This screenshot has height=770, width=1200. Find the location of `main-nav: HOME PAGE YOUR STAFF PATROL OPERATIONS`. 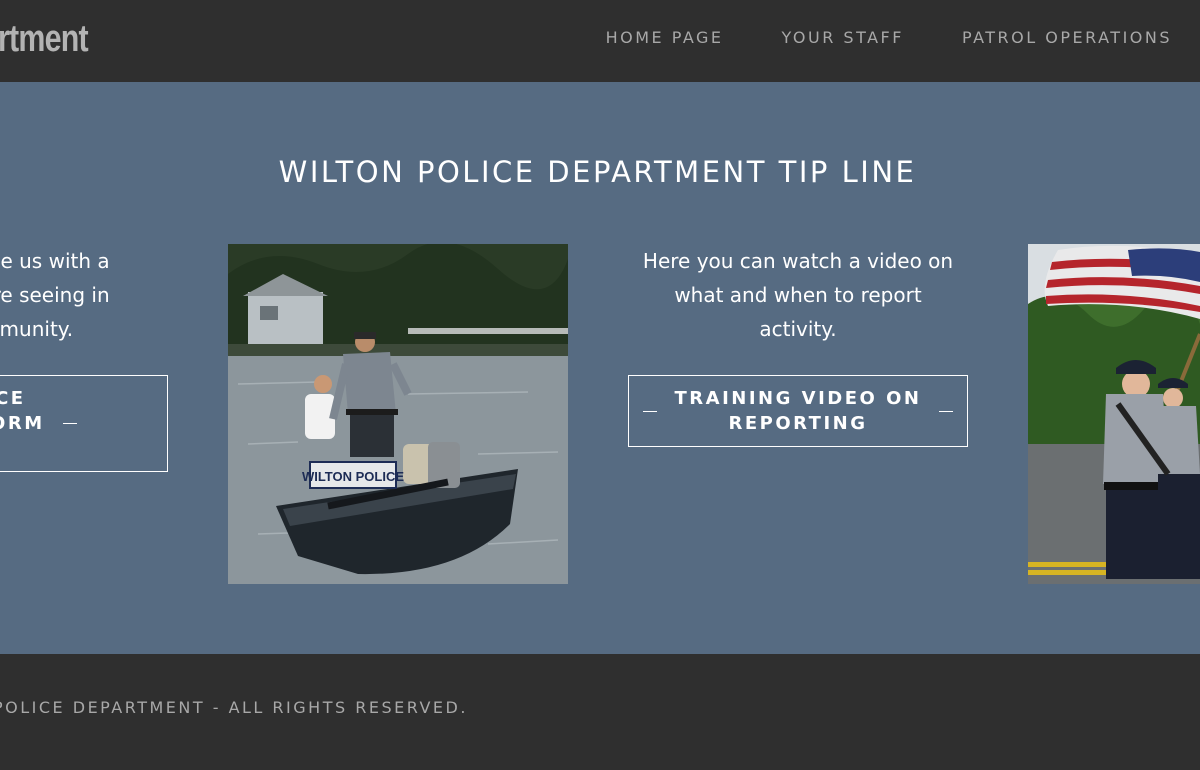

main-nav: HOME PAGE YOUR STAFF PATROL OPERATIONS is located at coordinates (889, 37).